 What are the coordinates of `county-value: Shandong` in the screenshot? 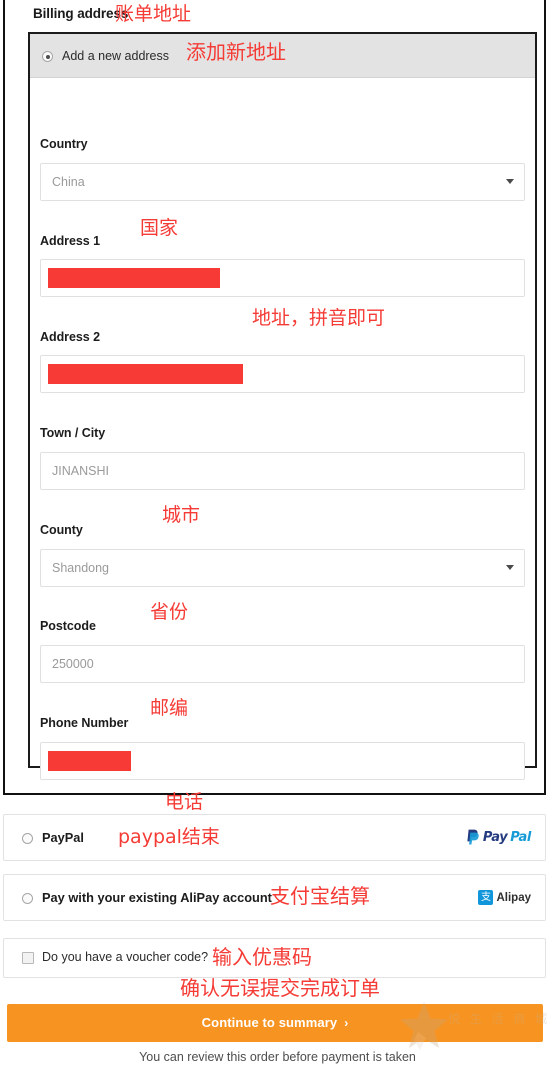 It's located at (81, 568).